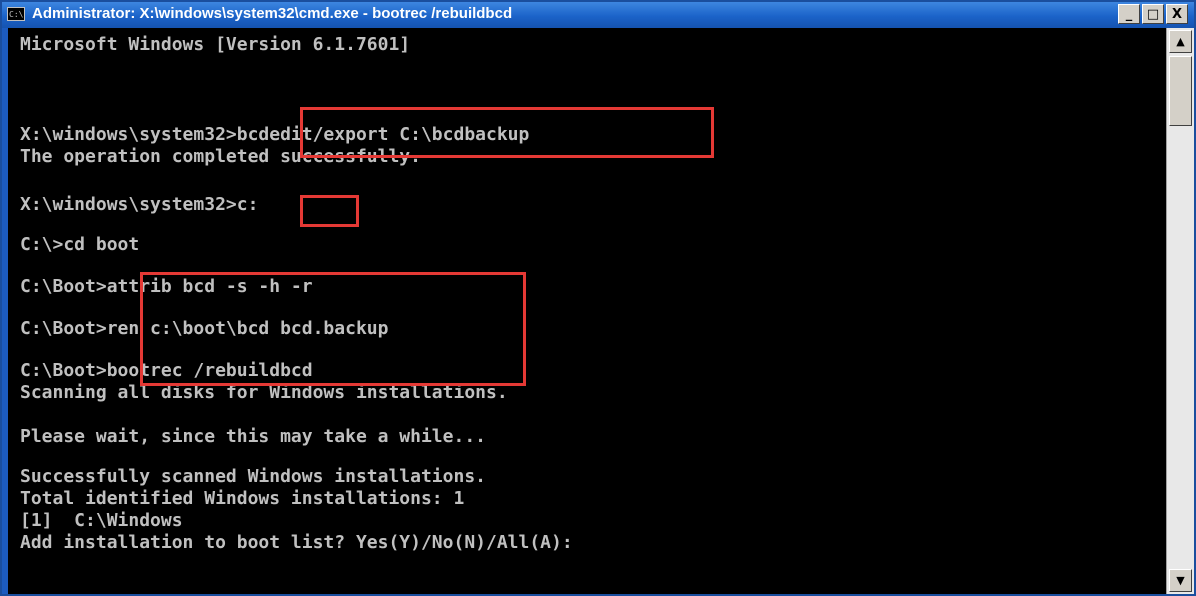 The image size is (1196, 596). I want to click on scroll-down-icon: ▼, so click(1180, 580).